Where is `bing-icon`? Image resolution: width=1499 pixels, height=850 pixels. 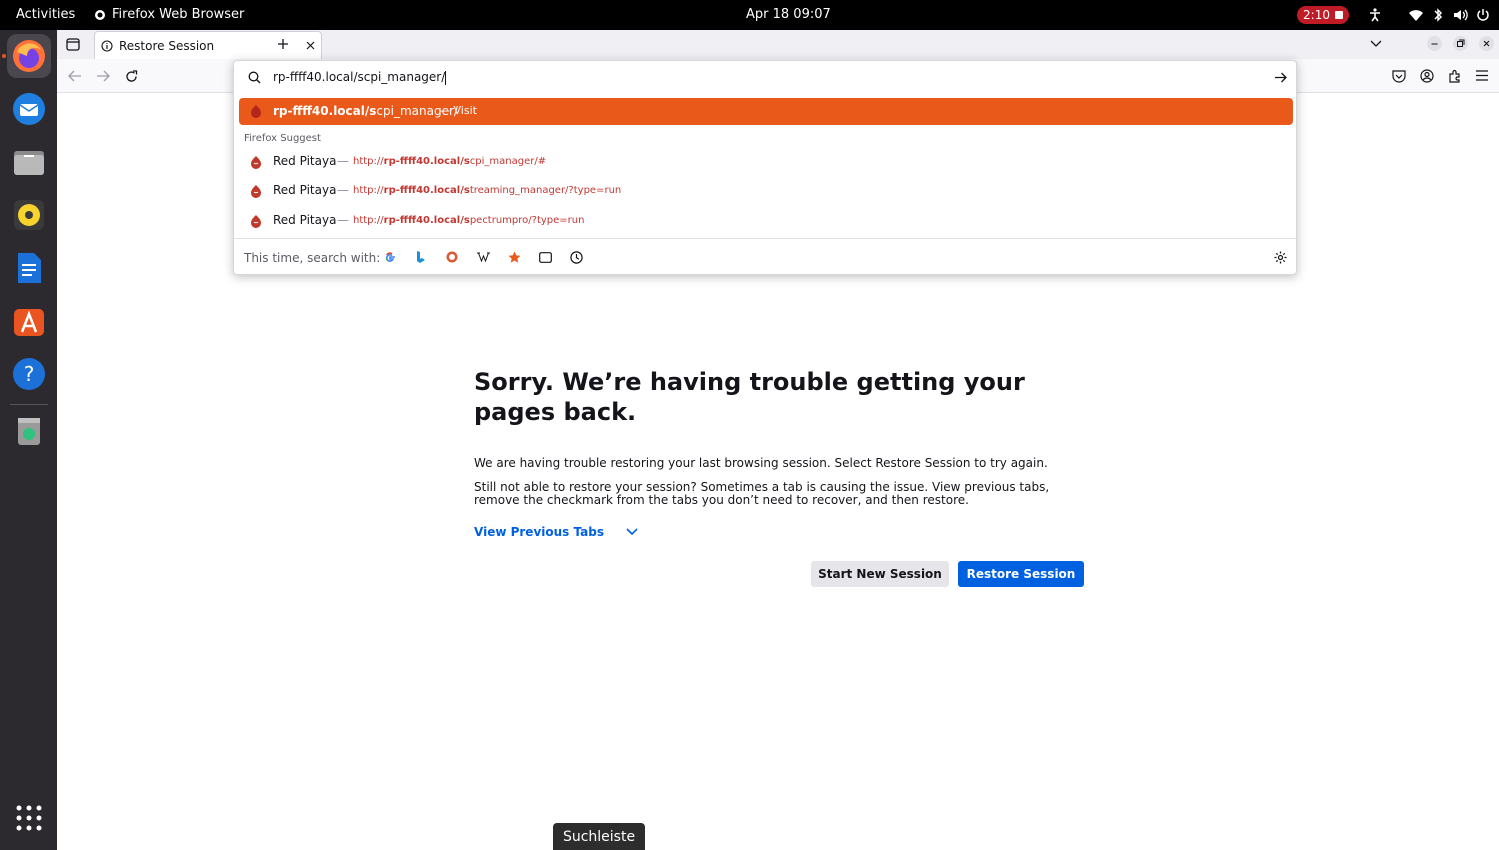 bing-icon is located at coordinates (421, 257).